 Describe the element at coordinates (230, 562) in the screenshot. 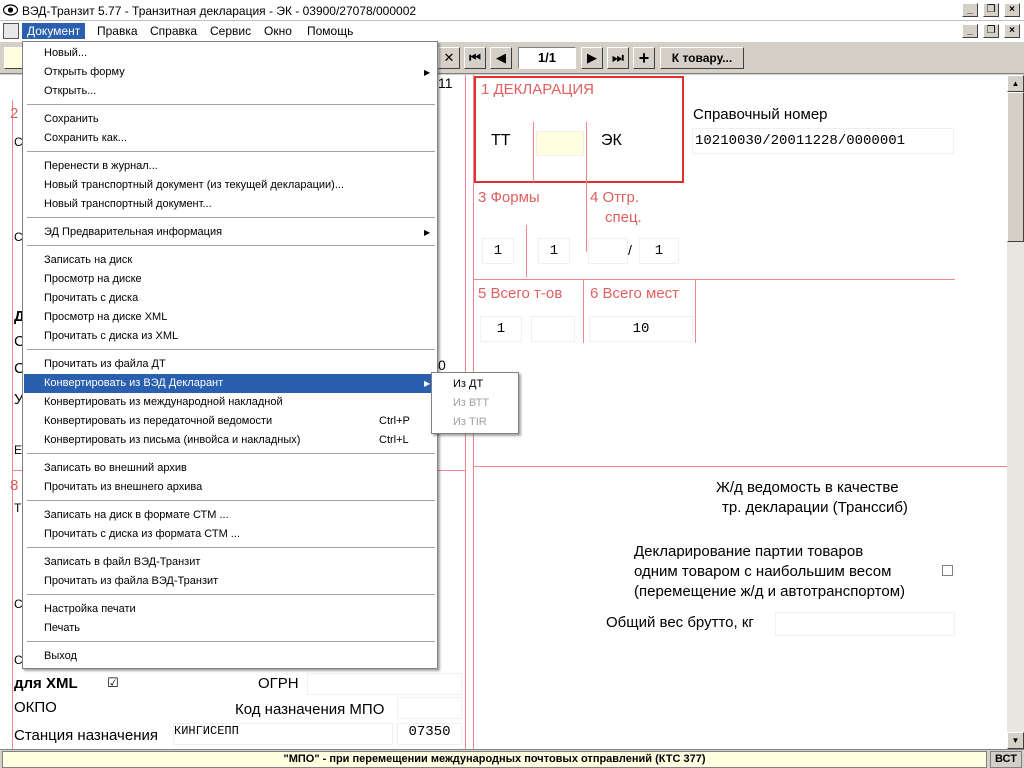

I see `menu-item-write-ved-file: Записать в файл ВЭД-Транзит` at that location.